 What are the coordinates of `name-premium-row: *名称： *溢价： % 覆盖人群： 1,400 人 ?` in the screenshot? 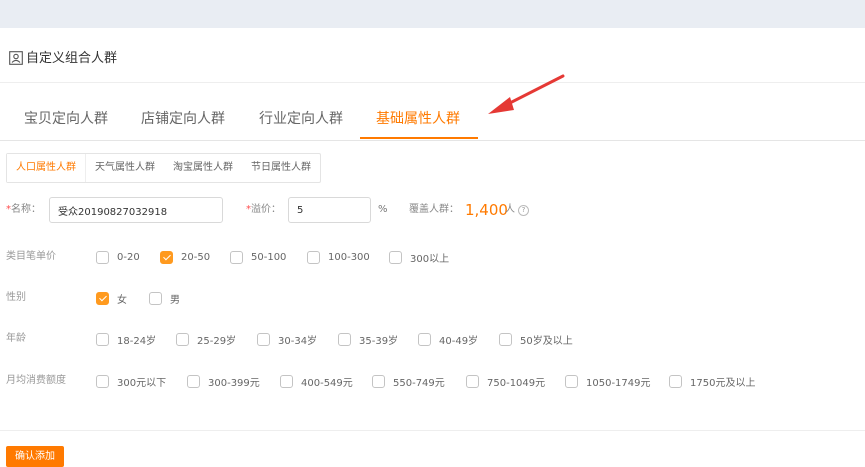 It's located at (432, 210).